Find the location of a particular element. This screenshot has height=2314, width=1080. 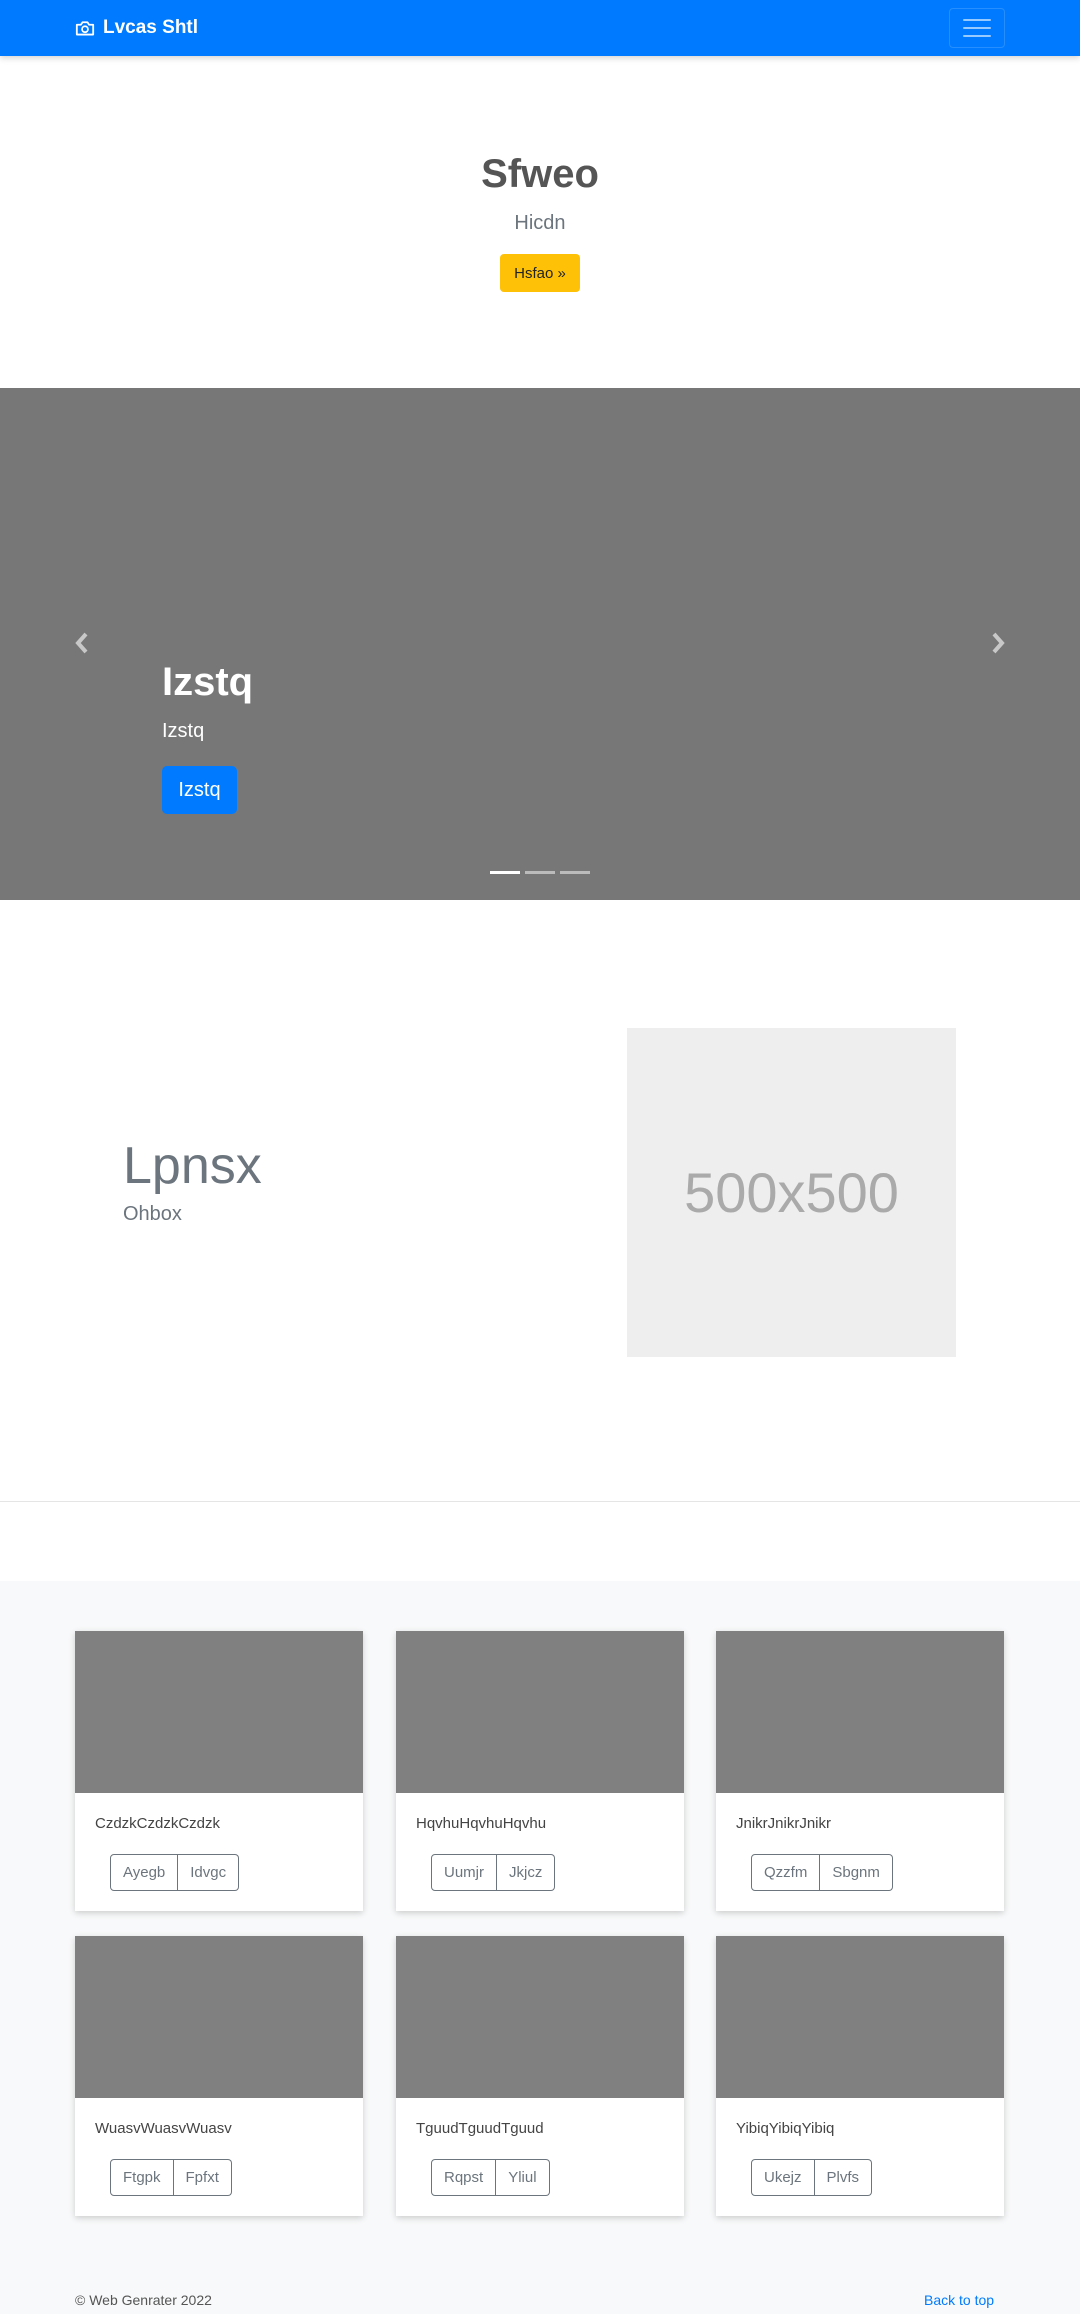

card-button-group: Ukejz Plvfs is located at coordinates (812, 2177).